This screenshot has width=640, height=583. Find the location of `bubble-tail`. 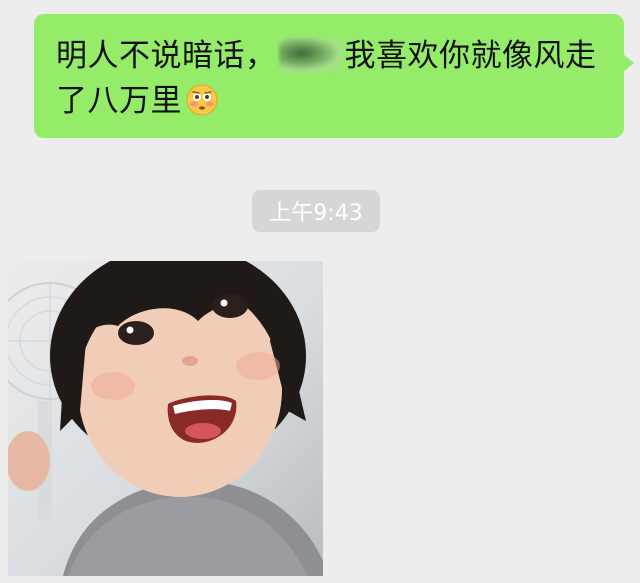

bubble-tail is located at coordinates (628, 63).